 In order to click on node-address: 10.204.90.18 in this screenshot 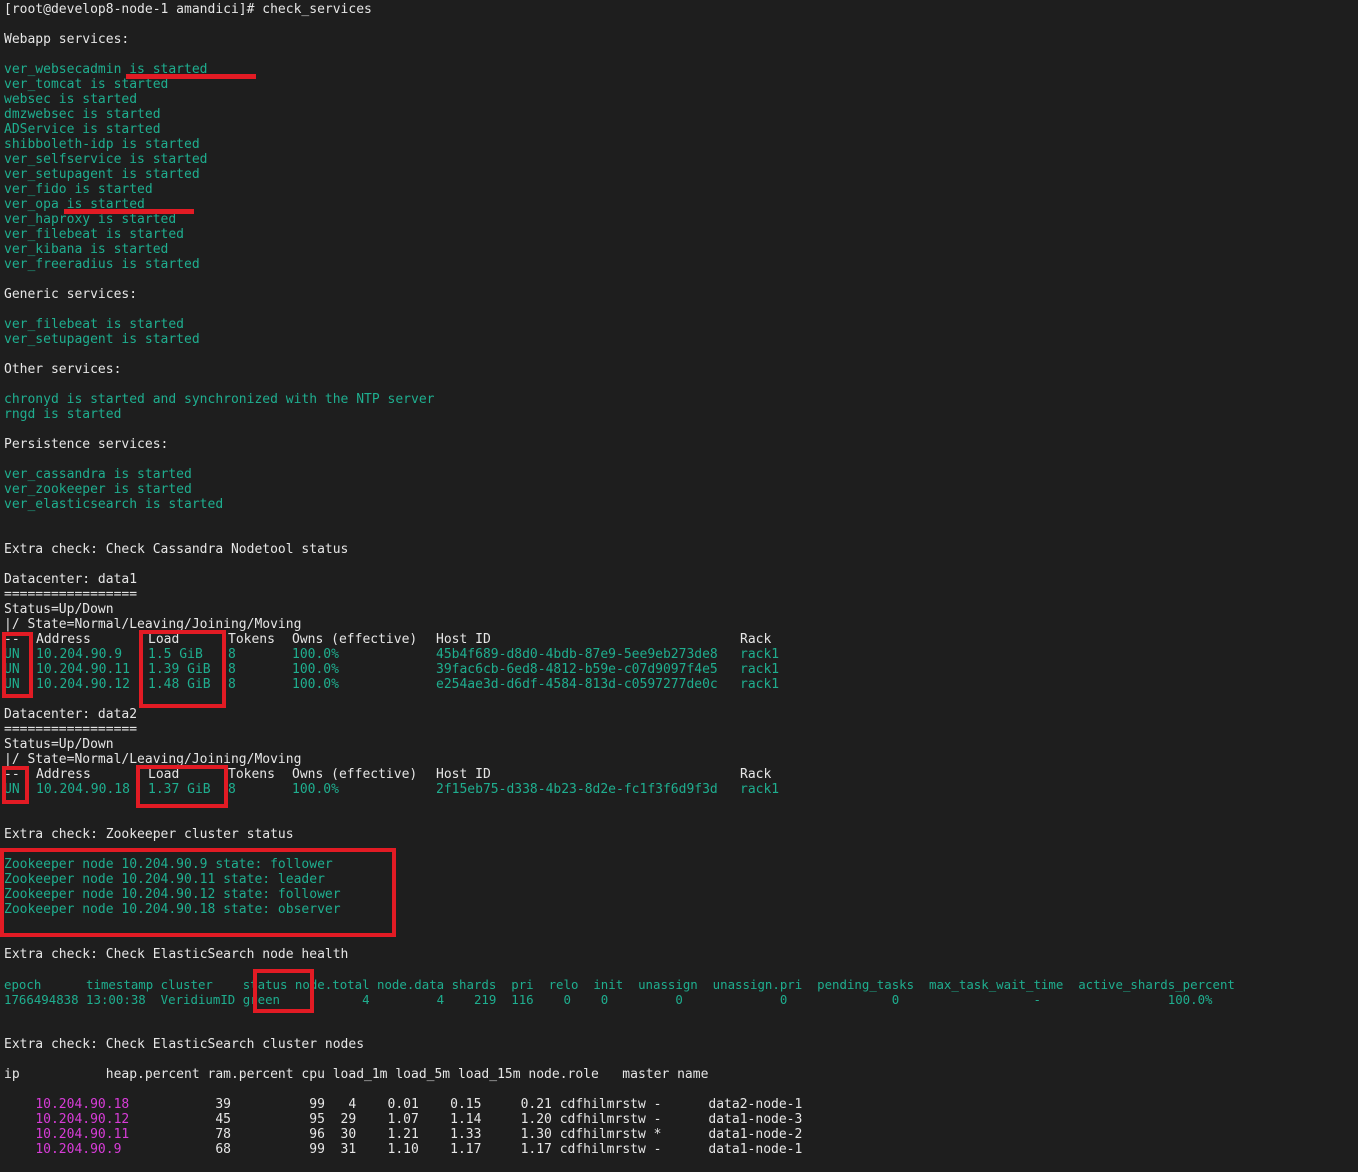, I will do `click(83, 789)`.